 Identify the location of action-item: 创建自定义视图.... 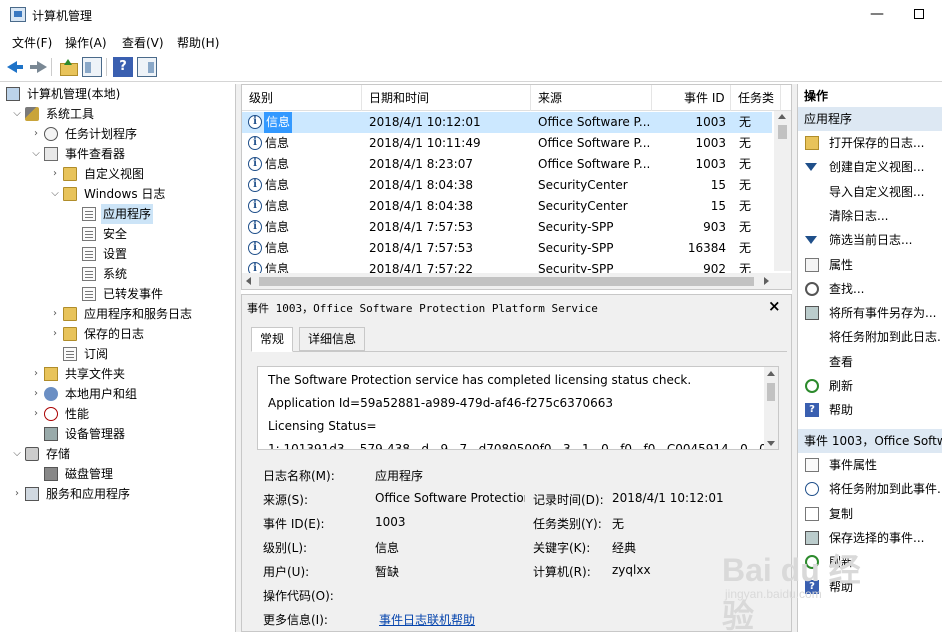
(870, 167).